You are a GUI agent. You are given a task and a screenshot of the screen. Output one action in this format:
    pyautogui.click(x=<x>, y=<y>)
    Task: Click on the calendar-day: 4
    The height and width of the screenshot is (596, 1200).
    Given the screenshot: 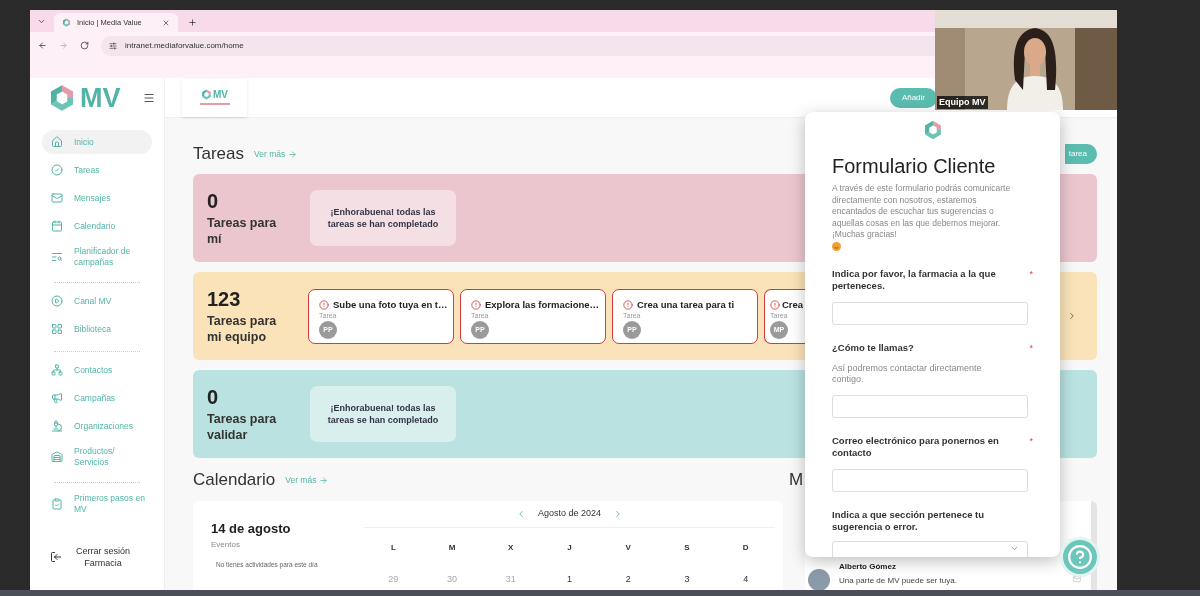 What is the action you would take?
    pyautogui.click(x=745, y=580)
    